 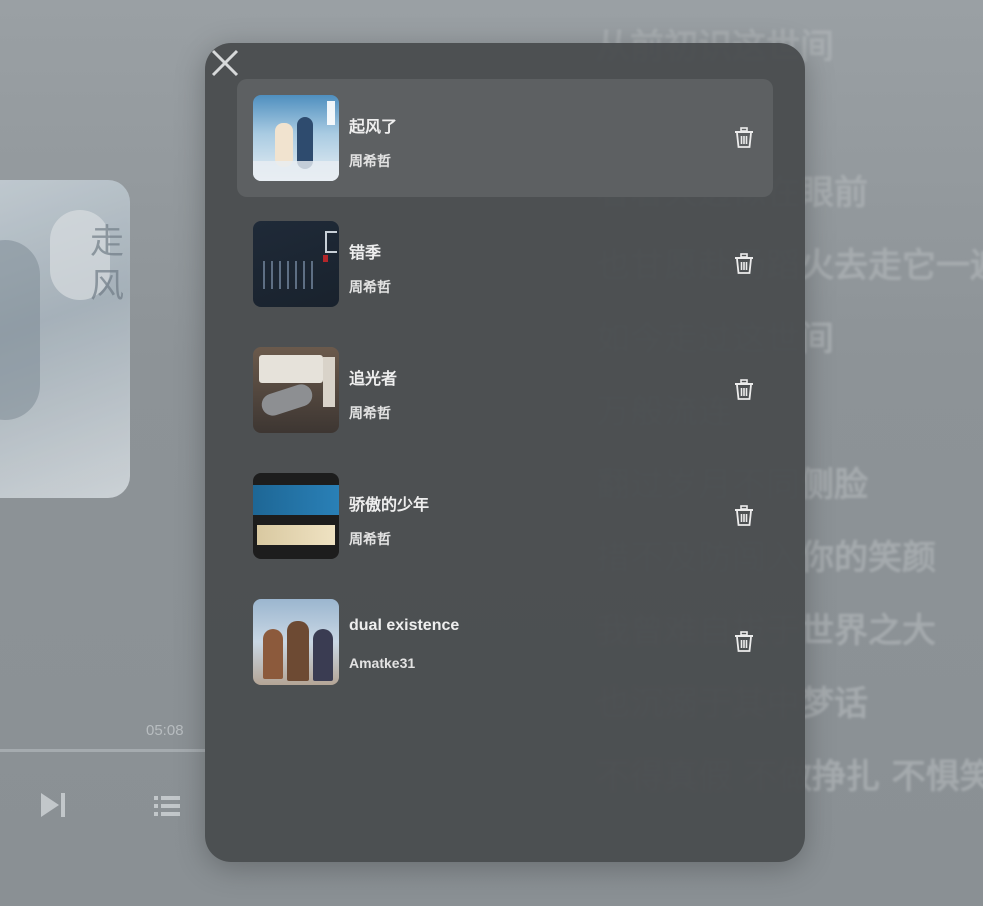 What do you see at coordinates (505, 138) in the screenshot?
I see `playlist-item: 起风了 周希哲` at bounding box center [505, 138].